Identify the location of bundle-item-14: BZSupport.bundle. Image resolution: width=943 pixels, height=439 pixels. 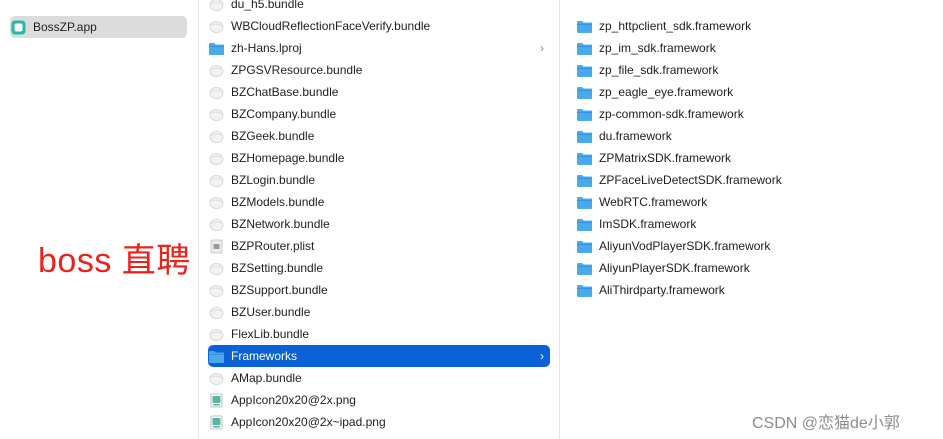
(379, 290).